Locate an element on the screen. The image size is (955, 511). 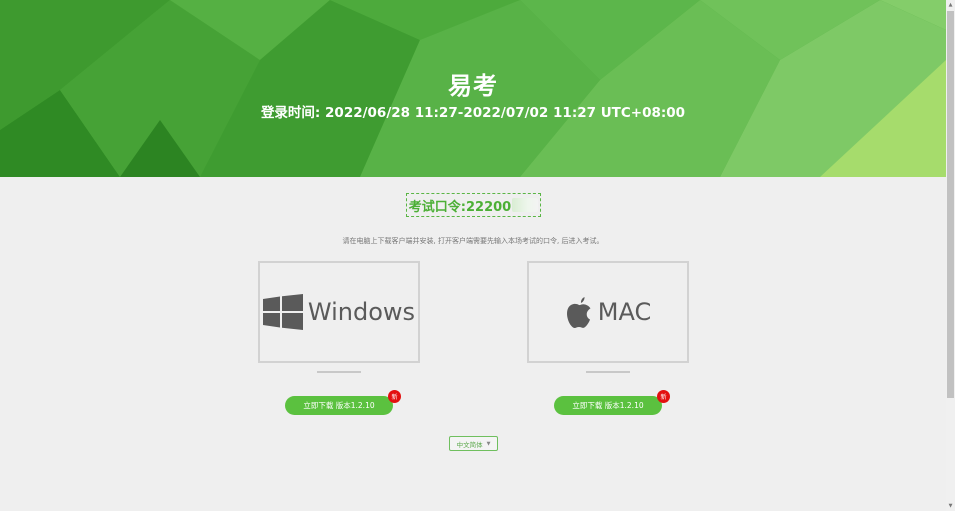
windows-card: Windows is located at coordinates (339, 312).